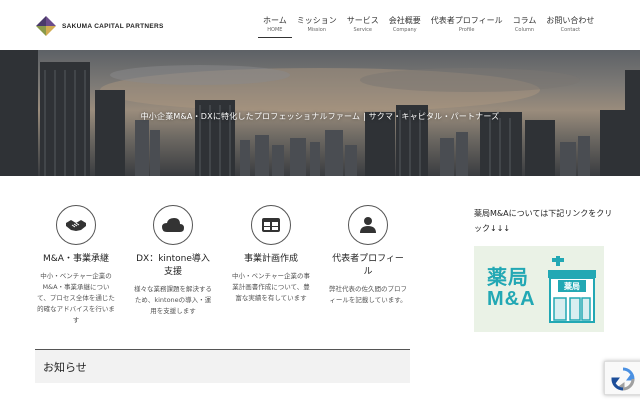  I want to click on nav-sublabel: Profile, so click(466, 30).